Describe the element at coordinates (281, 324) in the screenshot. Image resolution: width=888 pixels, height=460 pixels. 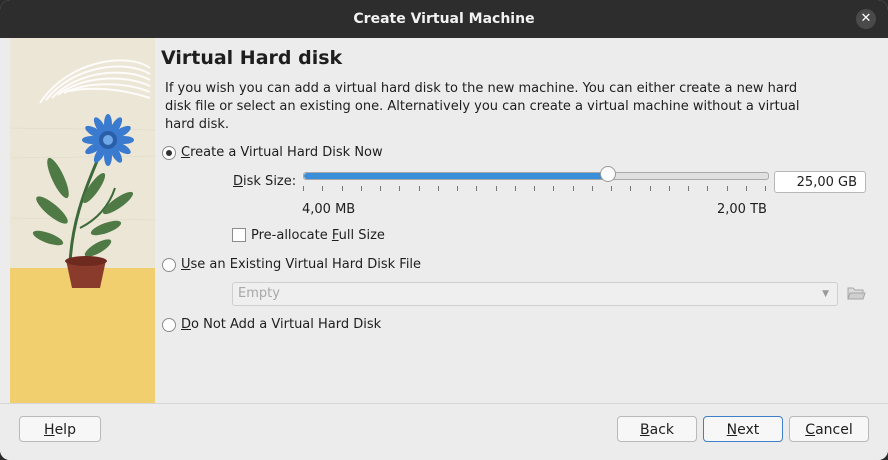
I see `do-not-add-disk-label: Do Not Add a Virtual Hard Disk` at that location.